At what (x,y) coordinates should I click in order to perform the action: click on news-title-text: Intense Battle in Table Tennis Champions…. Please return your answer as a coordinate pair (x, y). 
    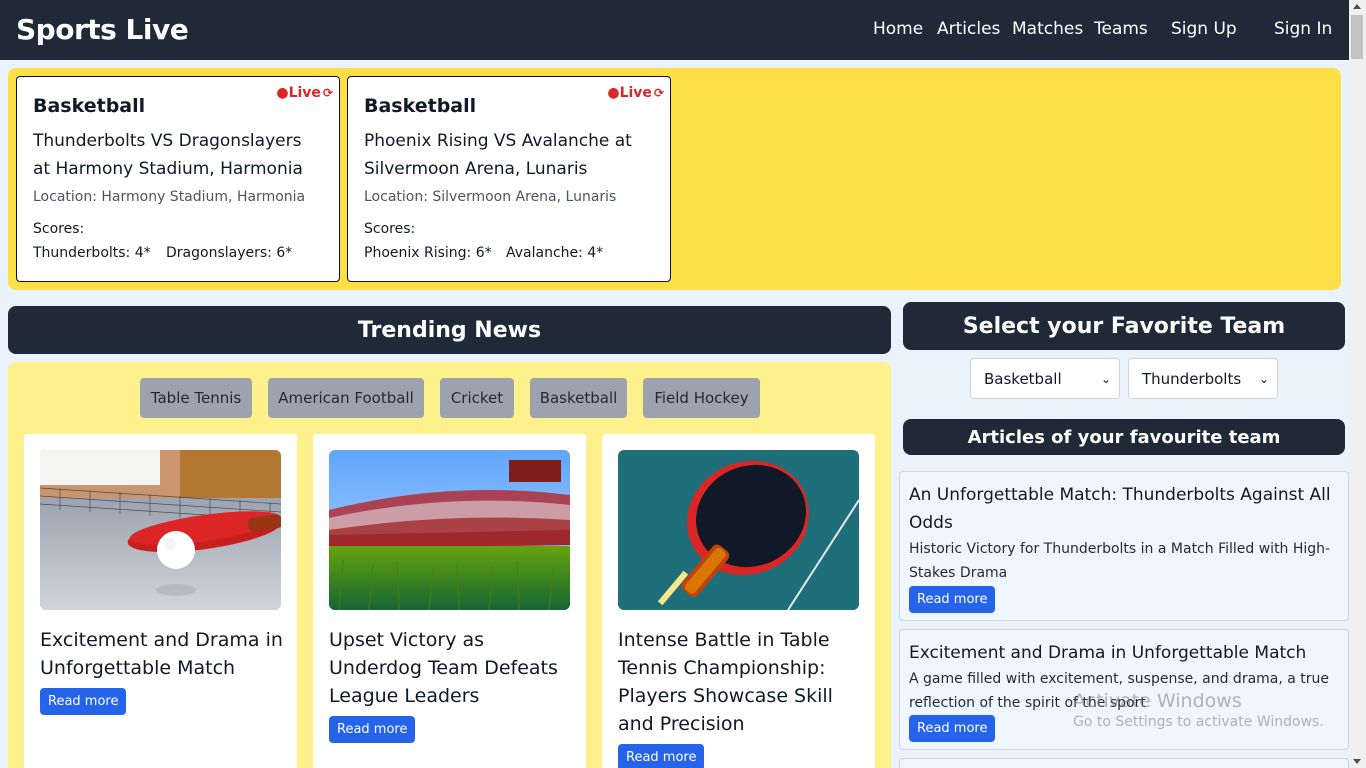
    Looking at the image, I should click on (725, 682).